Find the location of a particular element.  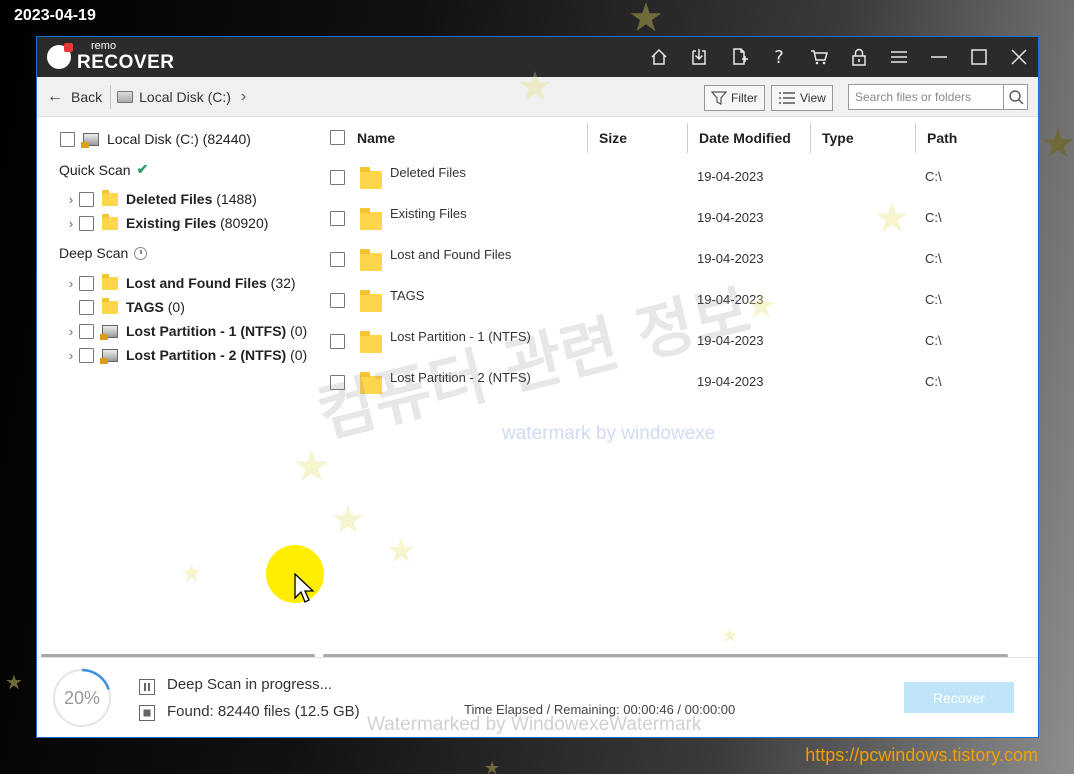

search-input is located at coordinates (924, 97).